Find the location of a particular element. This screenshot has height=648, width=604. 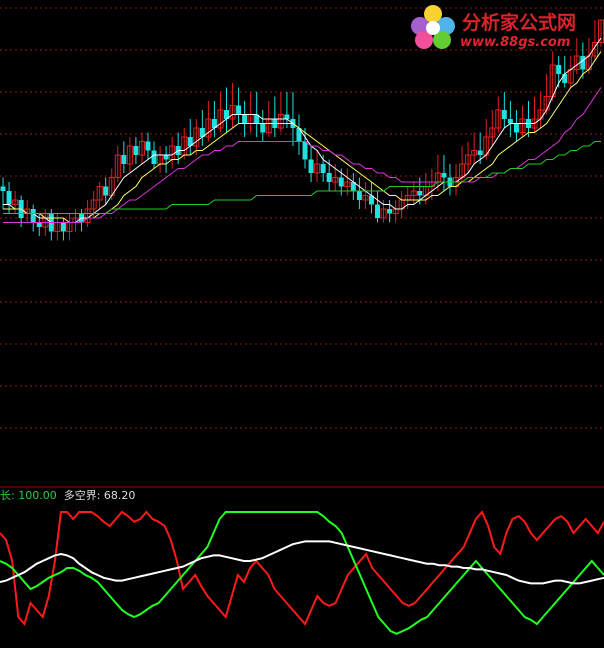

watermark-logo: 分析家公式网 www.88gs.com is located at coordinates (504, 28).